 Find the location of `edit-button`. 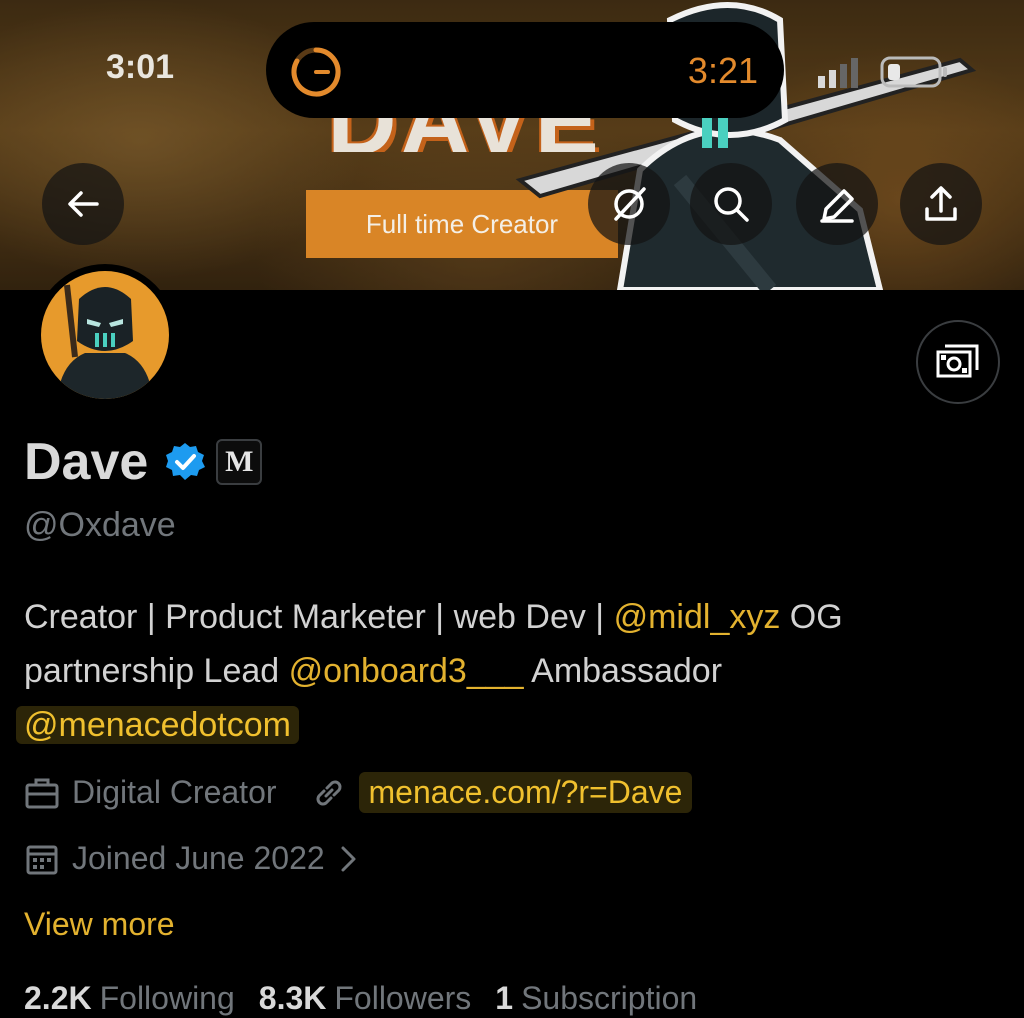

edit-button is located at coordinates (837, 204).